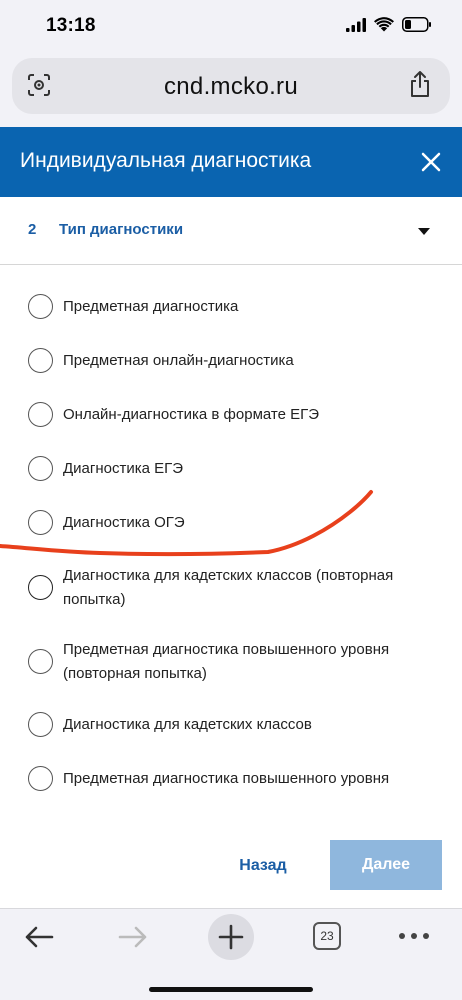 The width and height of the screenshot is (462, 1000). What do you see at coordinates (431, 162) in the screenshot?
I see `close-icon` at bounding box center [431, 162].